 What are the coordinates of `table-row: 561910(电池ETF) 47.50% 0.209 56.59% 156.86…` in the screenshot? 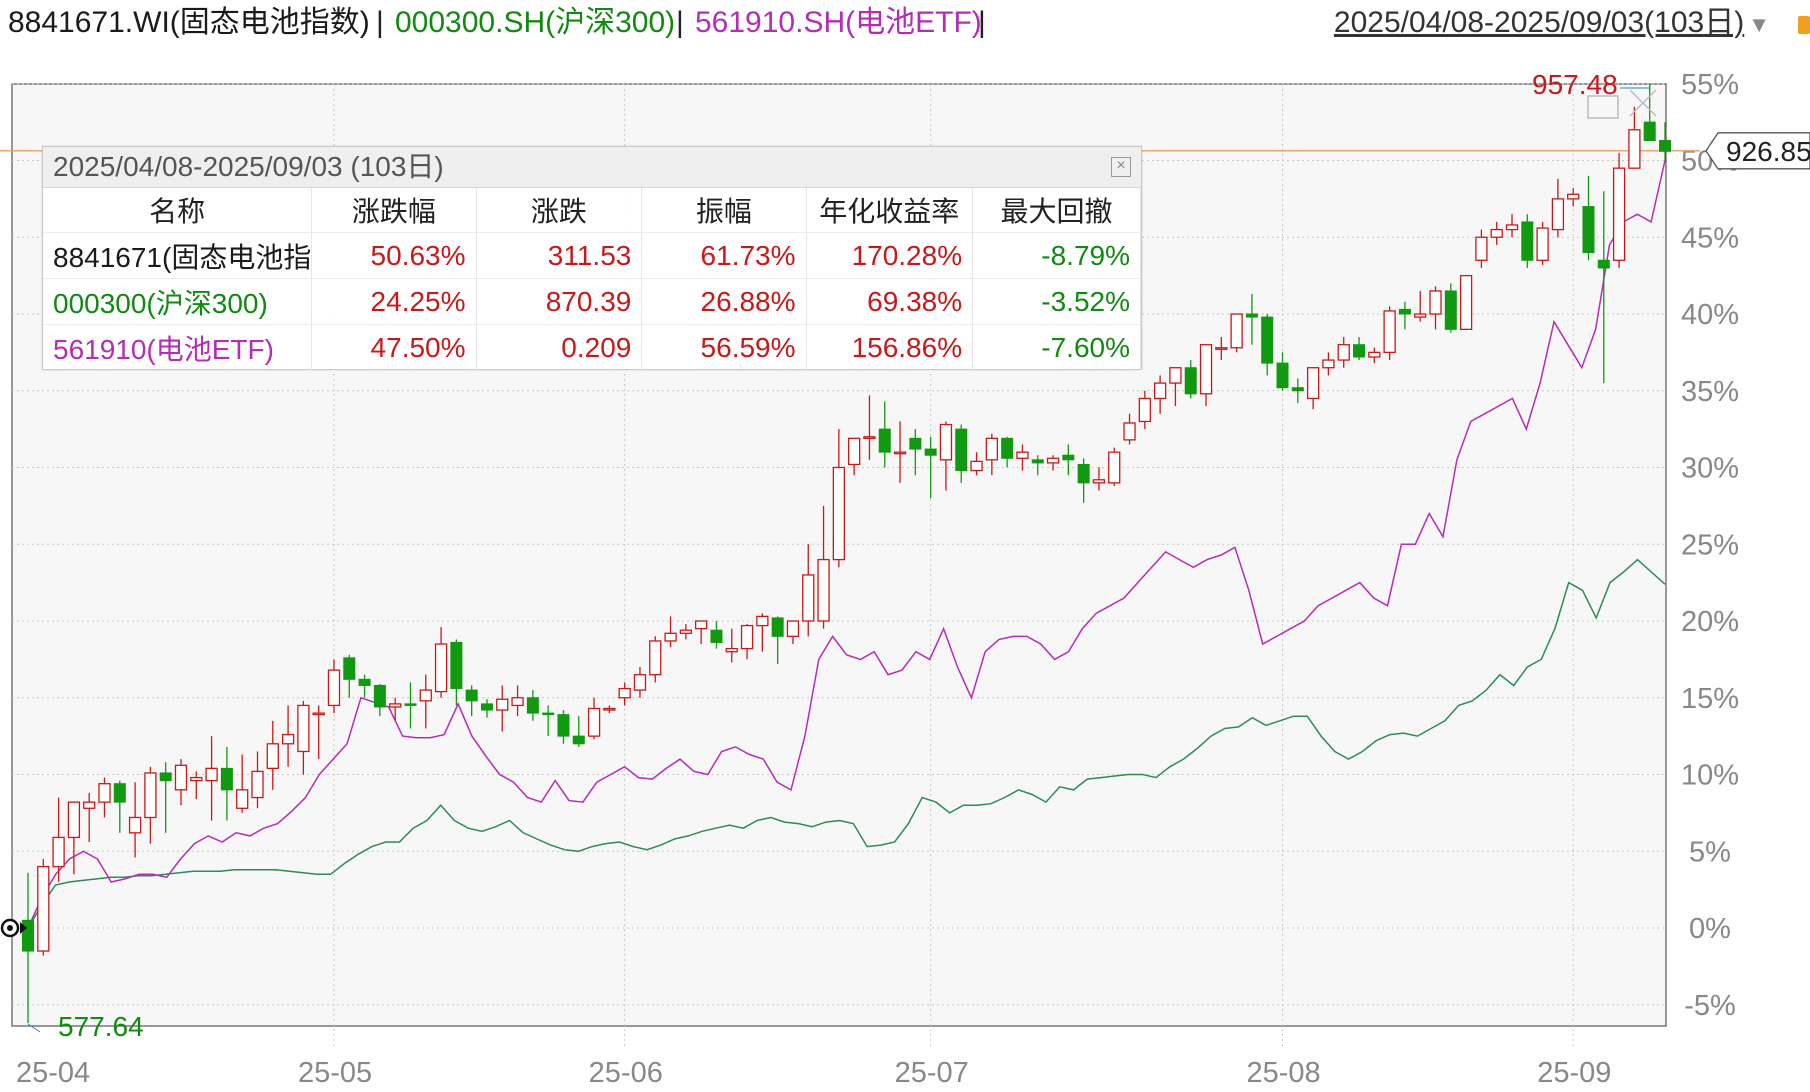 It's located at (592, 347).